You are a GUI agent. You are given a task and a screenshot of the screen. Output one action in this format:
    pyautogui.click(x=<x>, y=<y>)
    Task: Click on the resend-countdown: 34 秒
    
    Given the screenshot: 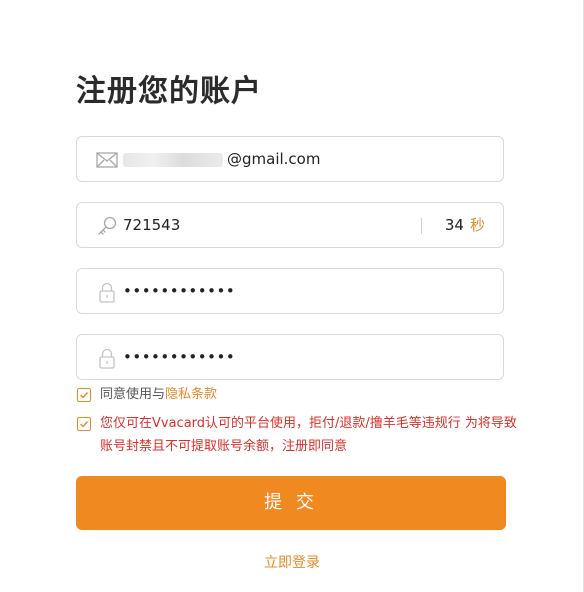 What is the action you would take?
    pyautogui.click(x=465, y=225)
    